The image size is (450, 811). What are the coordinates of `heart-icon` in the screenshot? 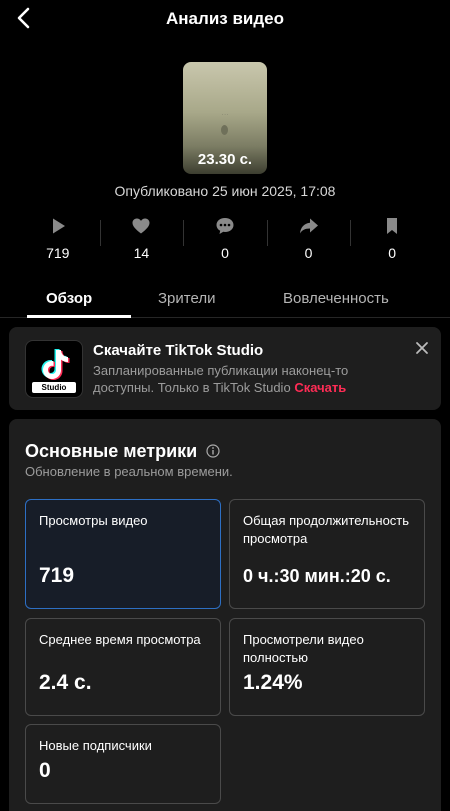 It's located at (141, 226).